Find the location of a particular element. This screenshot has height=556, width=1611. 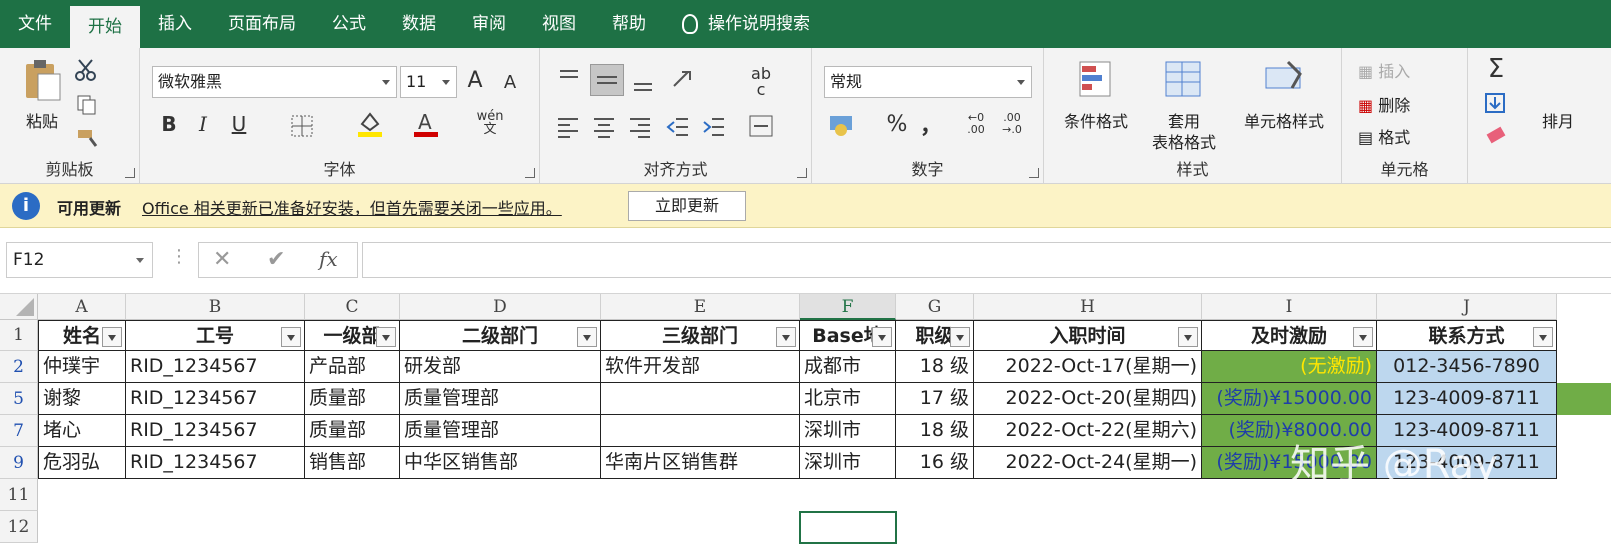

tab-formulas: 公式 is located at coordinates (349, 24).